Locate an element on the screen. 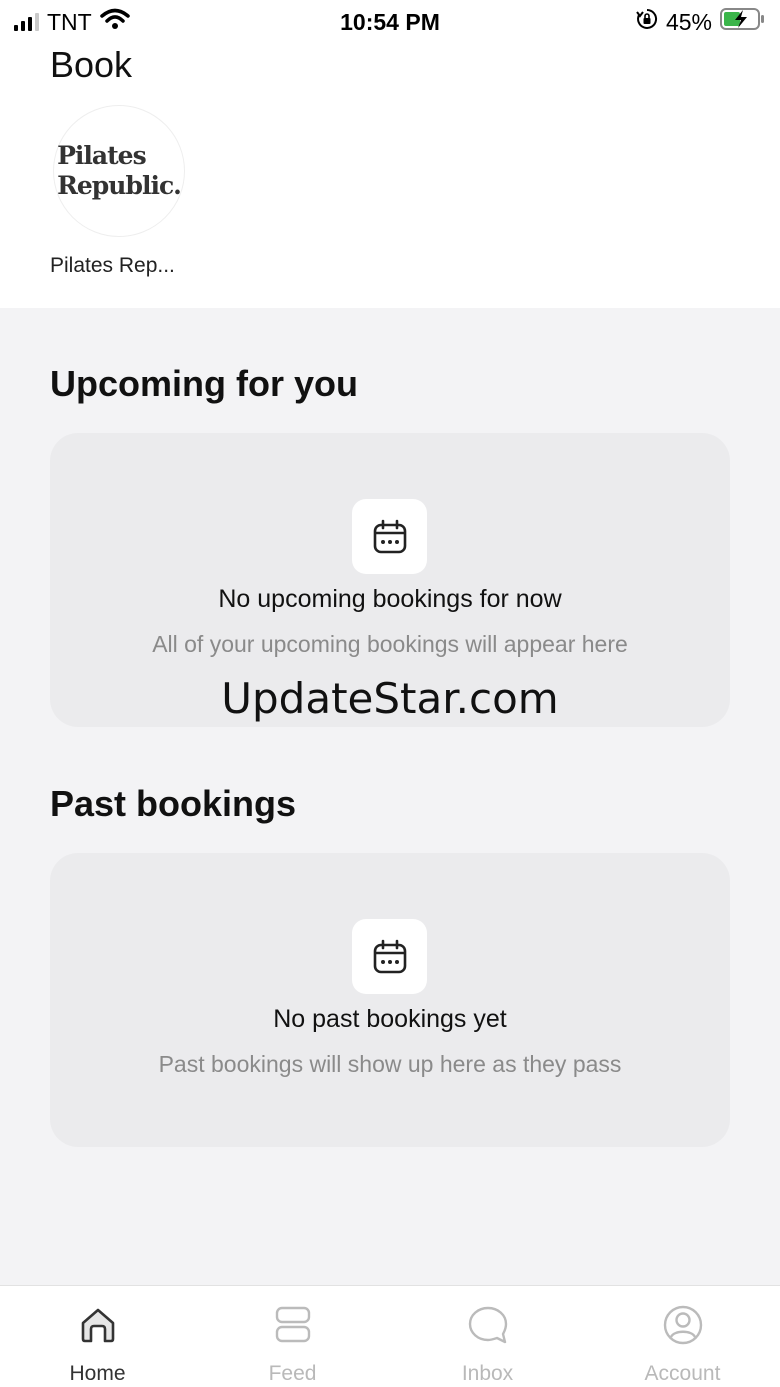 The height and width of the screenshot is (1387, 780). carrier-label: TNT is located at coordinates (69, 21).